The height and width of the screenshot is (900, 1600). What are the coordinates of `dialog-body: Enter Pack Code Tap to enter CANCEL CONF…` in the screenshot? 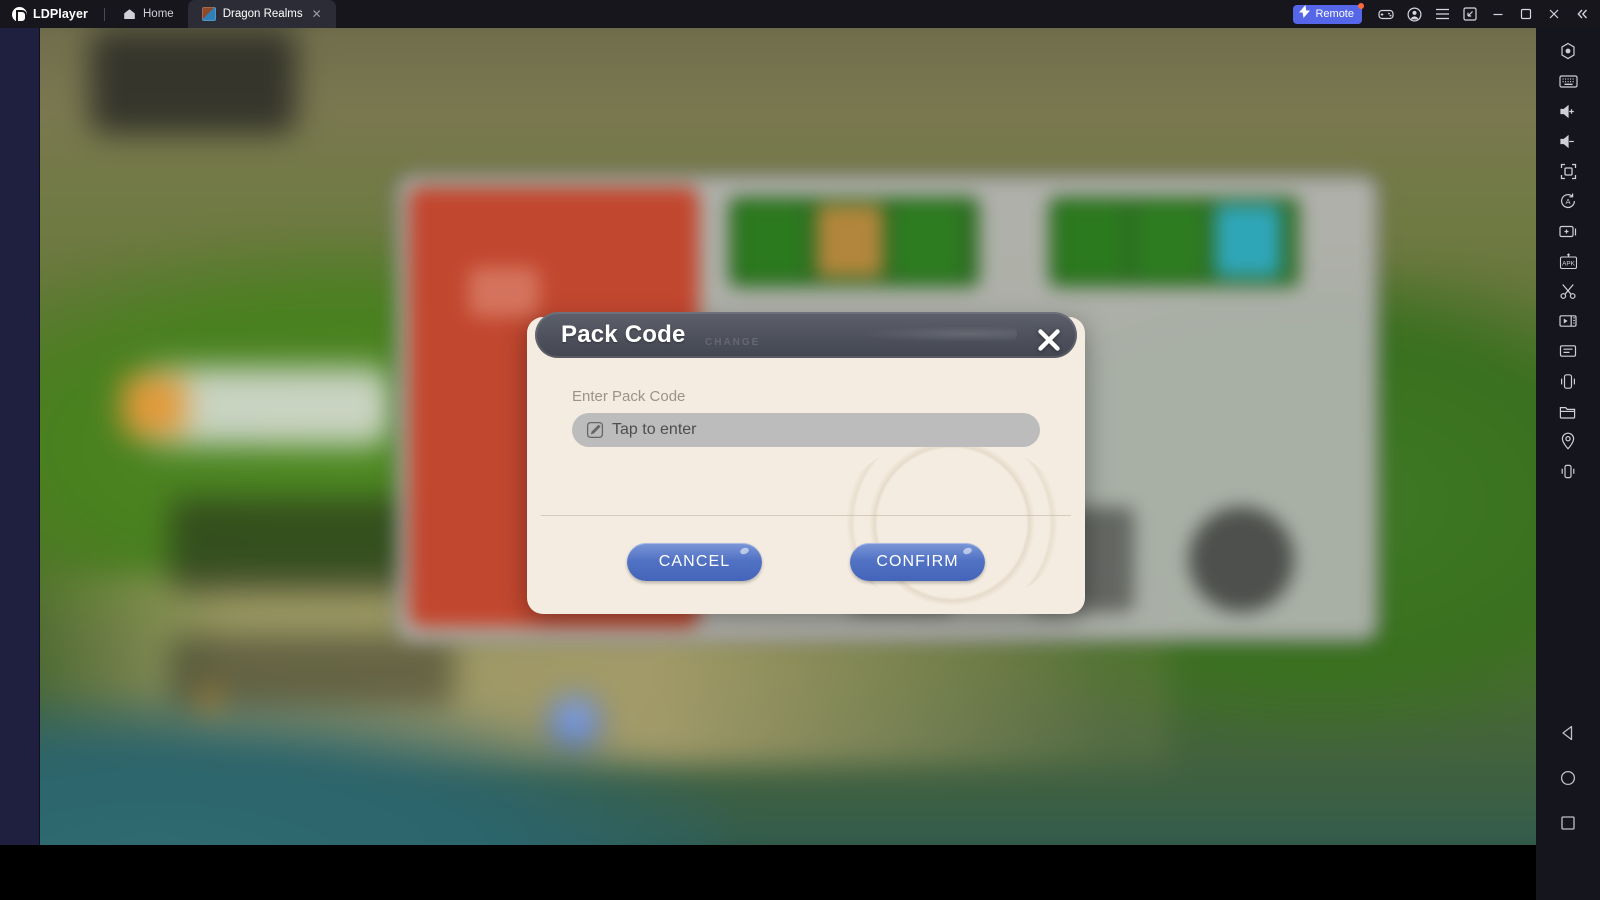 It's located at (806, 488).